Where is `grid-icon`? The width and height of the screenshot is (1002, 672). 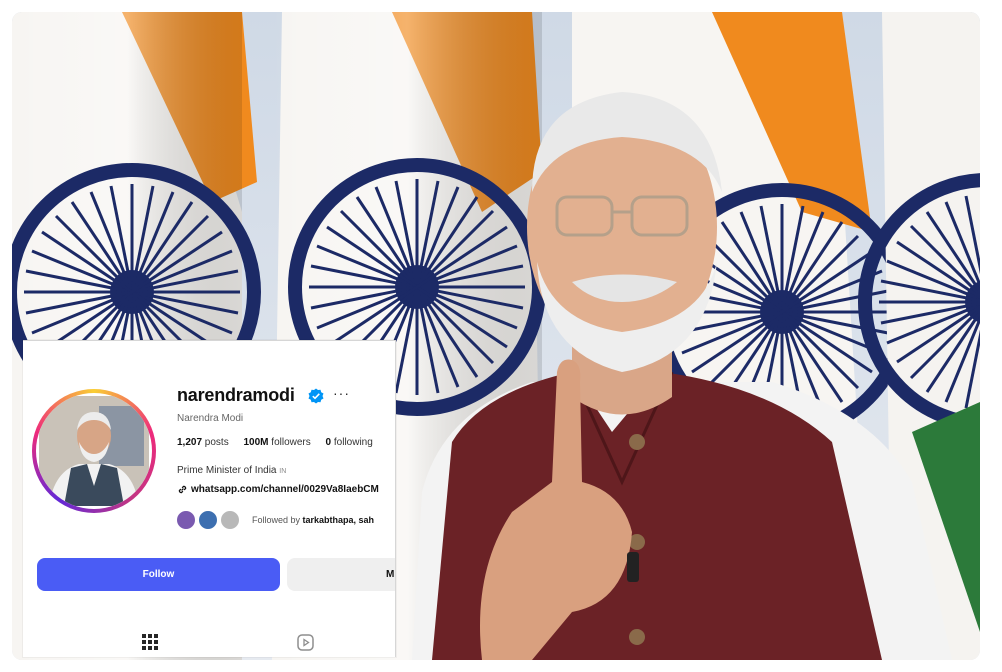
grid-icon is located at coordinates (150, 642).